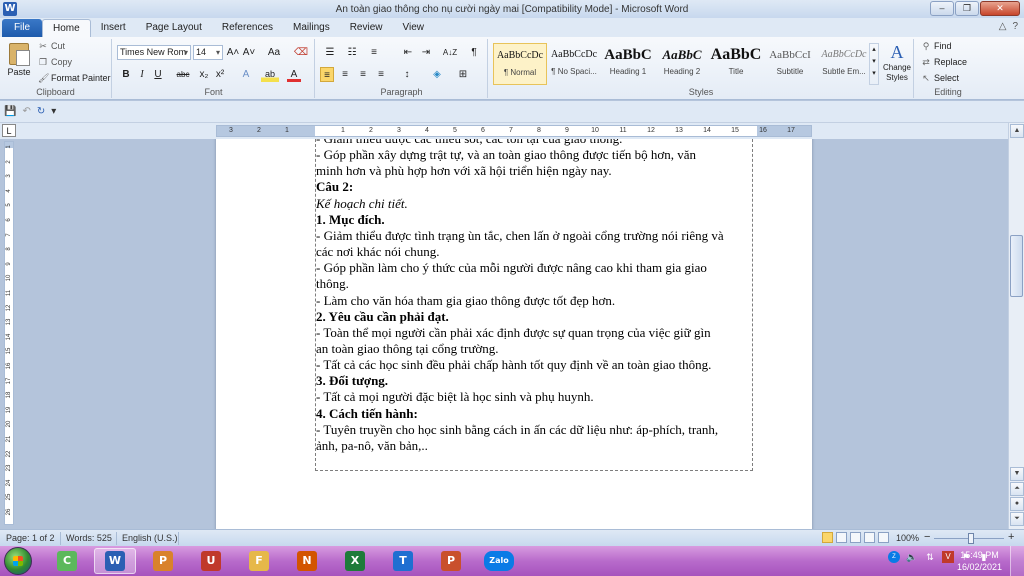 Image resolution: width=1024 pixels, height=576 pixels. Describe the element at coordinates (451, 561) in the screenshot. I see `taskbar-powerpoint-button: P` at that location.